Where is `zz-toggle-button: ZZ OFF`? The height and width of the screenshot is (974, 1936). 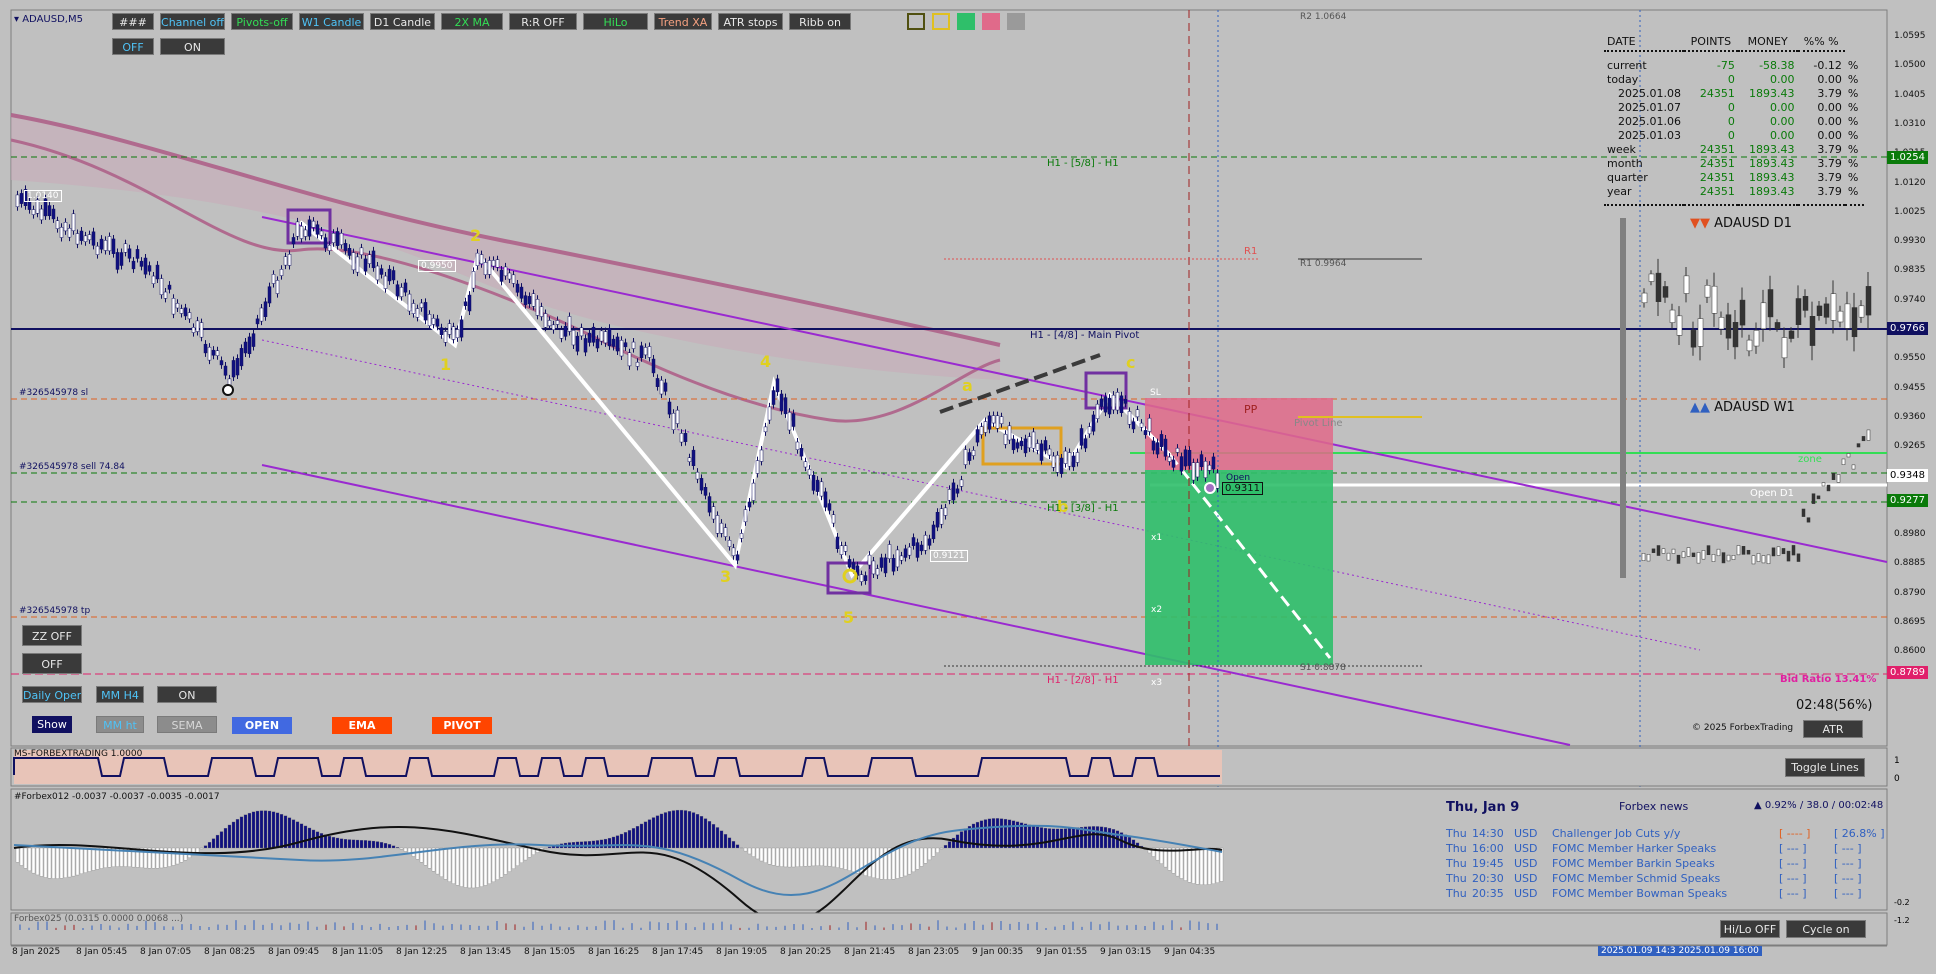 zz-toggle-button: ZZ OFF is located at coordinates (52, 635).